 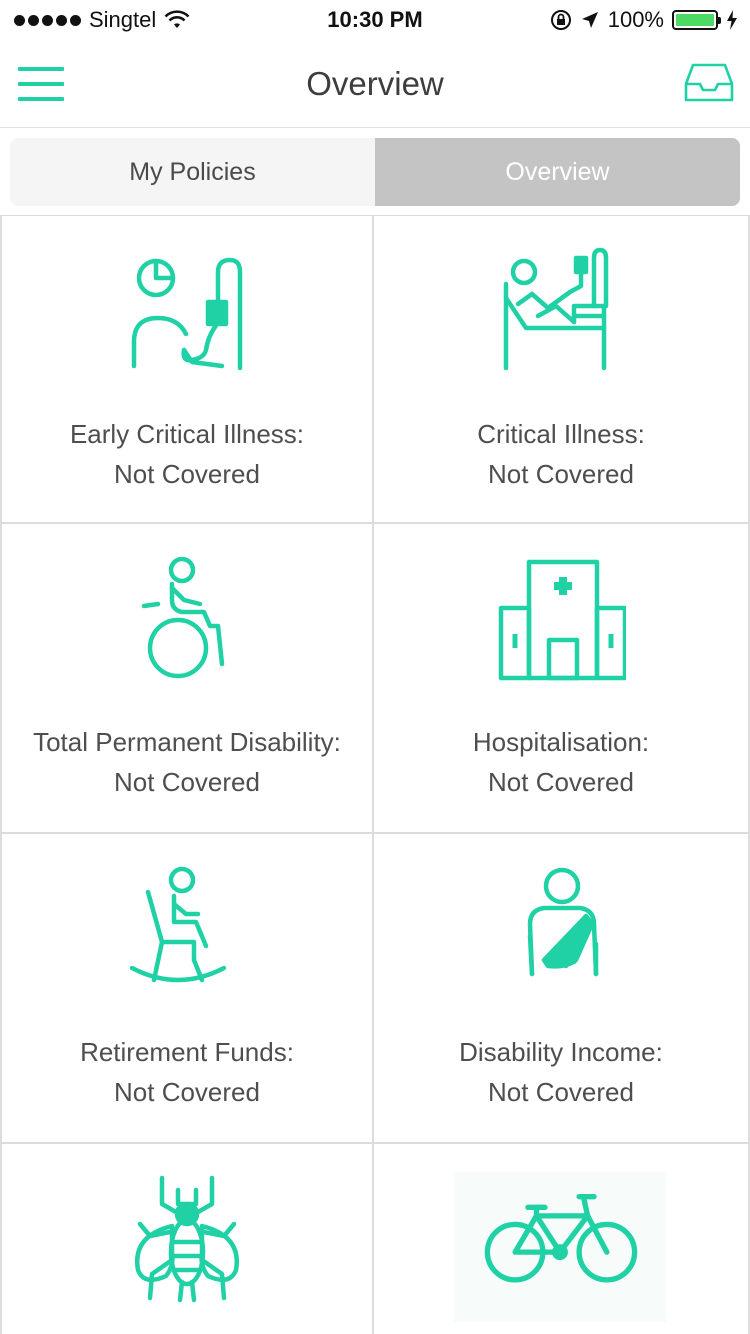 What do you see at coordinates (562, 620) in the screenshot?
I see `hospital-building-icon` at bounding box center [562, 620].